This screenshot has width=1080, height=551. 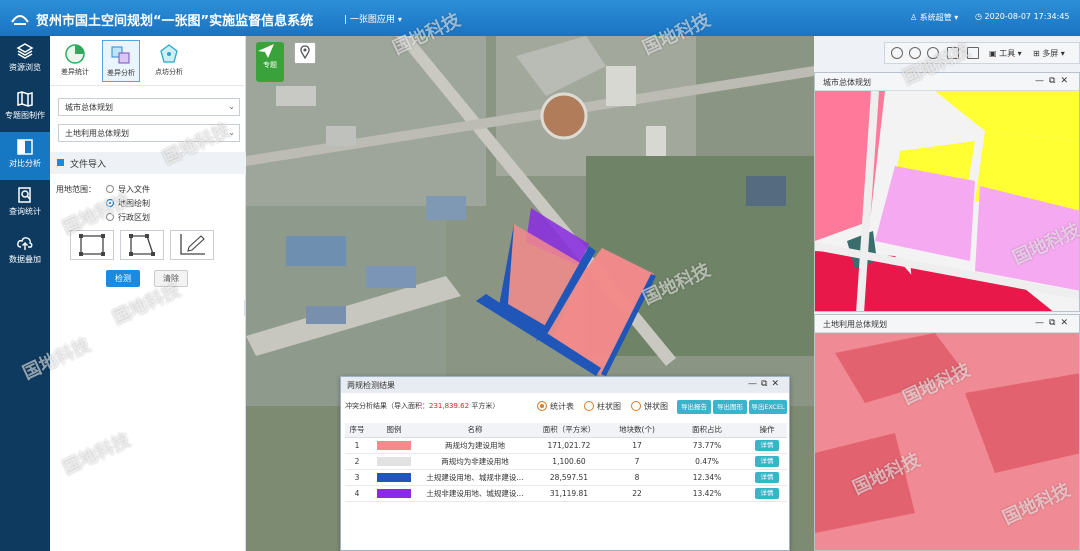 I want to click on measure-icon, so click(x=915, y=53).